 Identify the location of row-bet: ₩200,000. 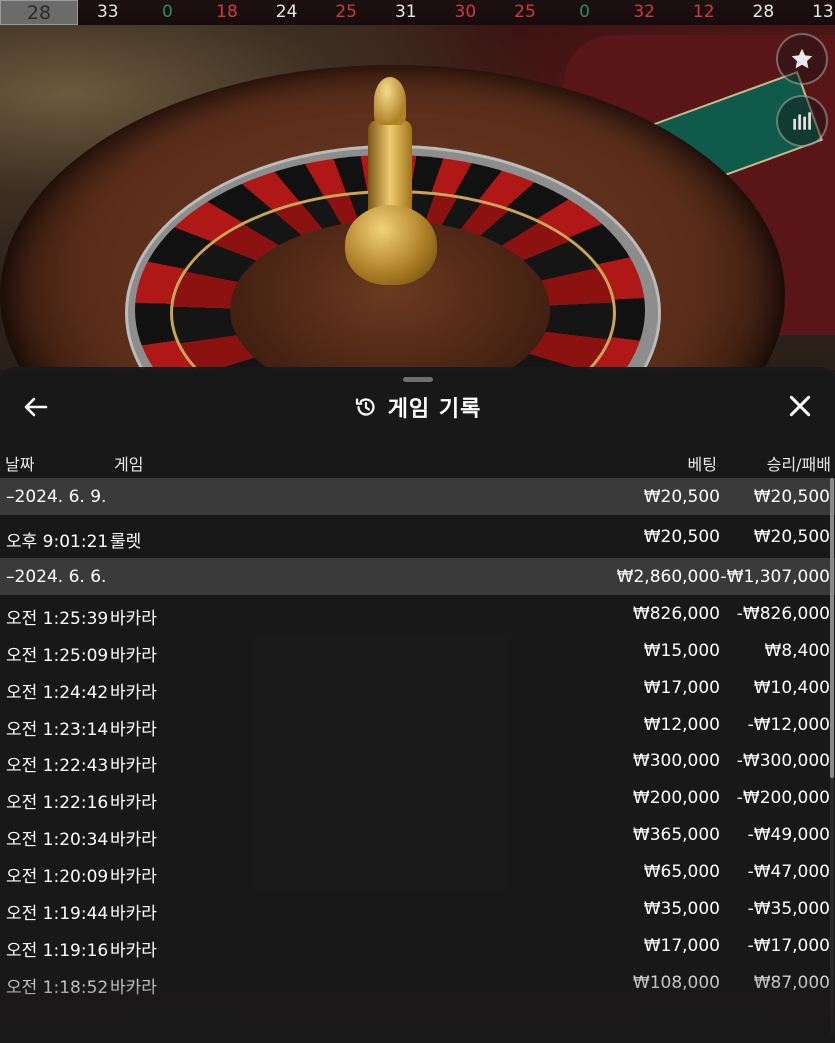
(676, 798).